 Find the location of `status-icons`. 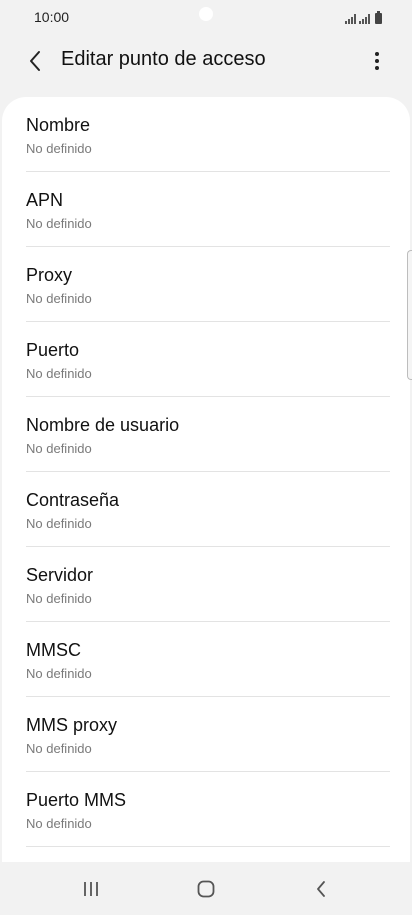

status-icons is located at coordinates (363, 17).